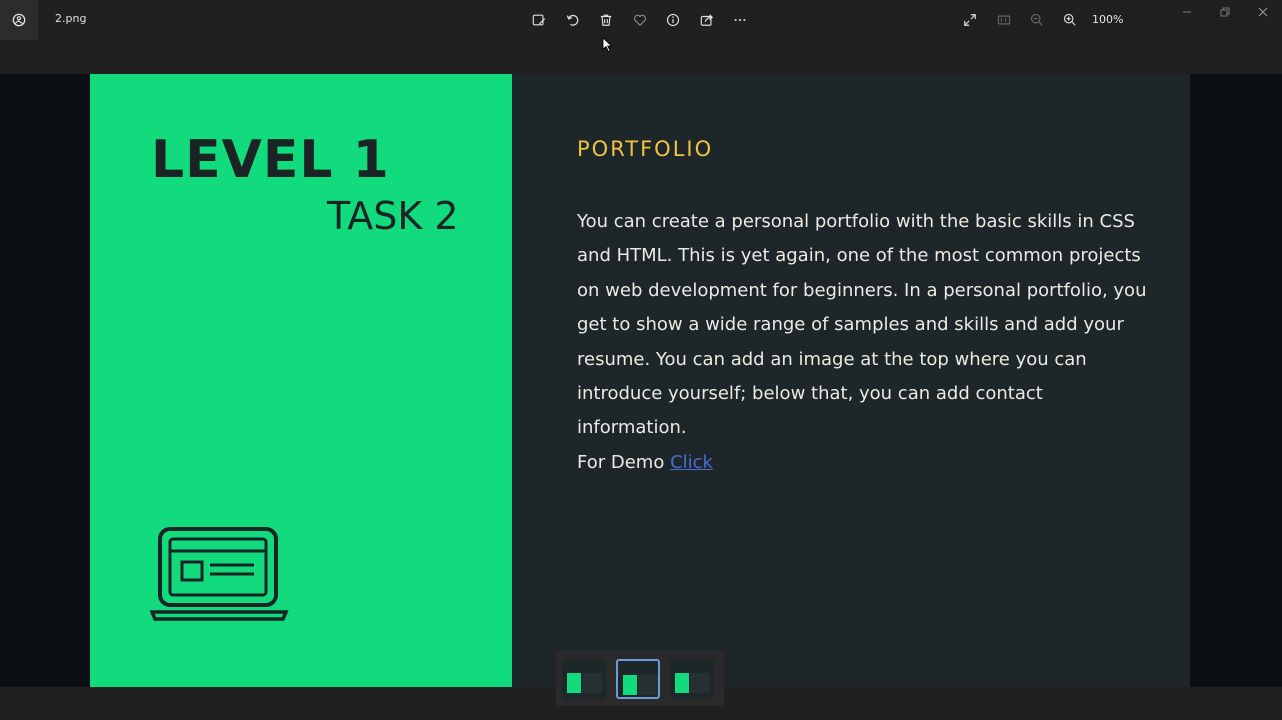 The width and height of the screenshot is (1282, 720). Describe the element at coordinates (607, 45) in the screenshot. I see `mouse-cursor-icon` at that location.